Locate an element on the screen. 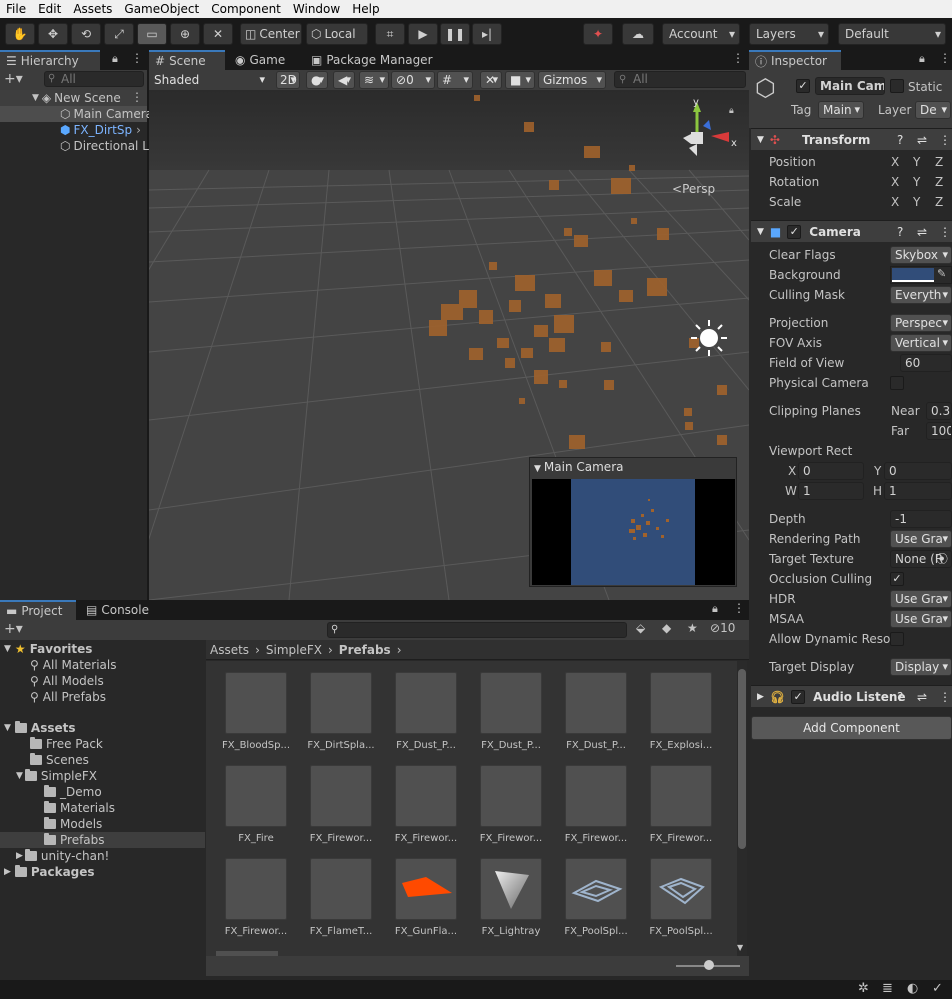  tab-scene: # Scene is located at coordinates (187, 60).